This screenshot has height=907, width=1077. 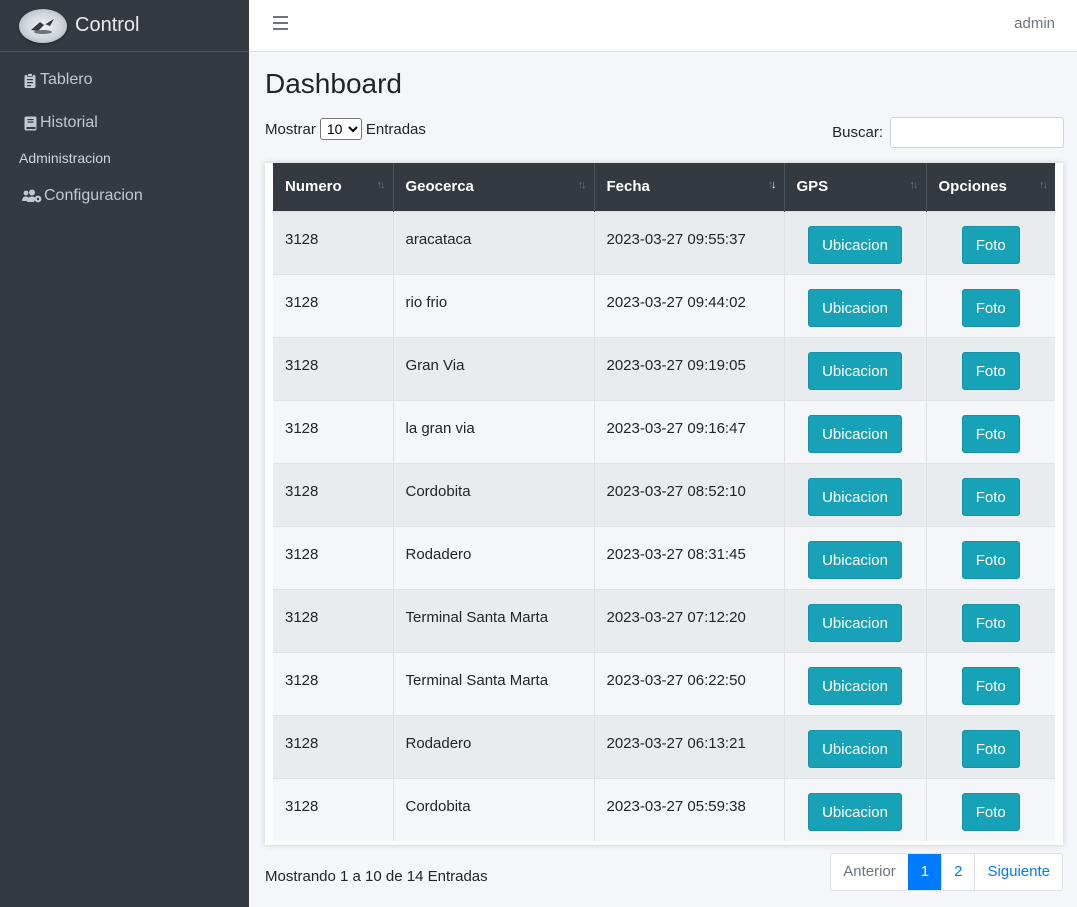 I want to click on user-menu: admin, so click(x=1034, y=23).